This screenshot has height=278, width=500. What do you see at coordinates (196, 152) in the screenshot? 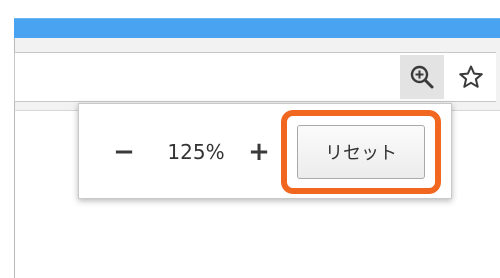
I see `zoom-level-text: 125%` at bounding box center [196, 152].